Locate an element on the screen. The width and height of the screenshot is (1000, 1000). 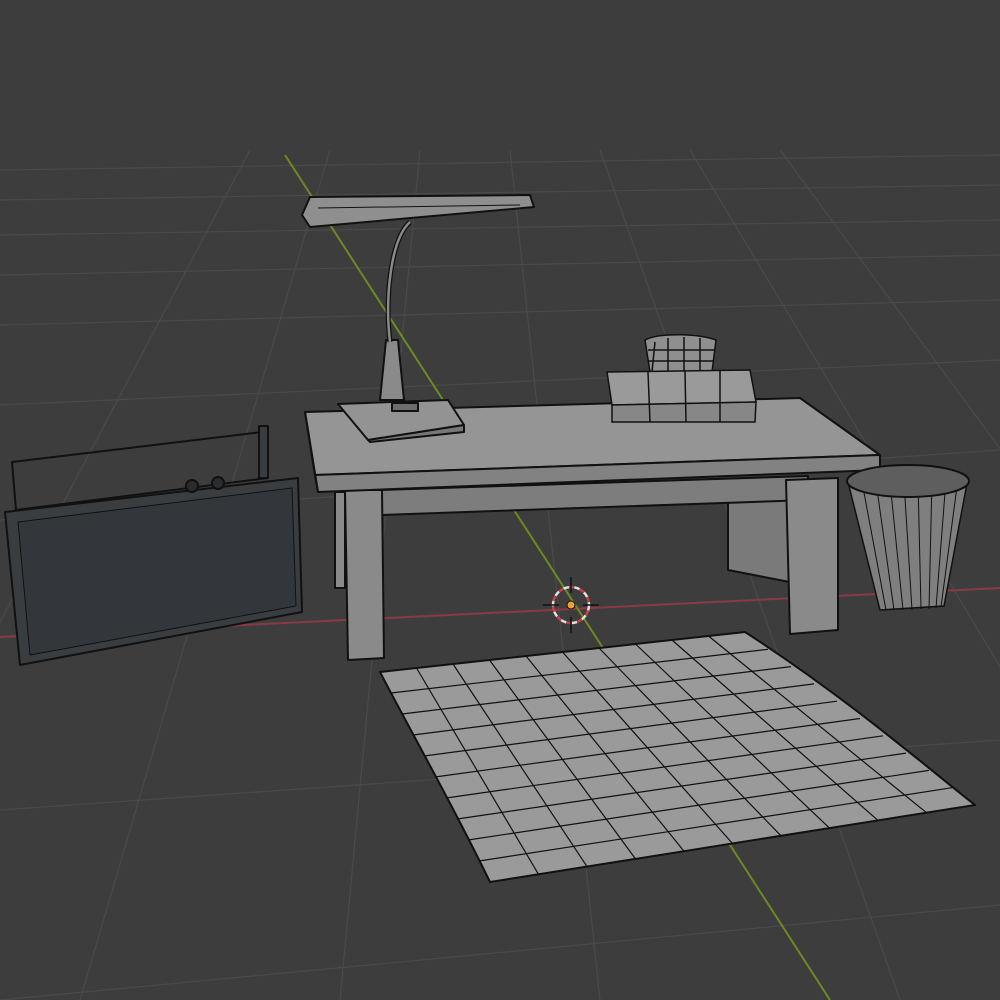
waste-basket is located at coordinates (908, 537).